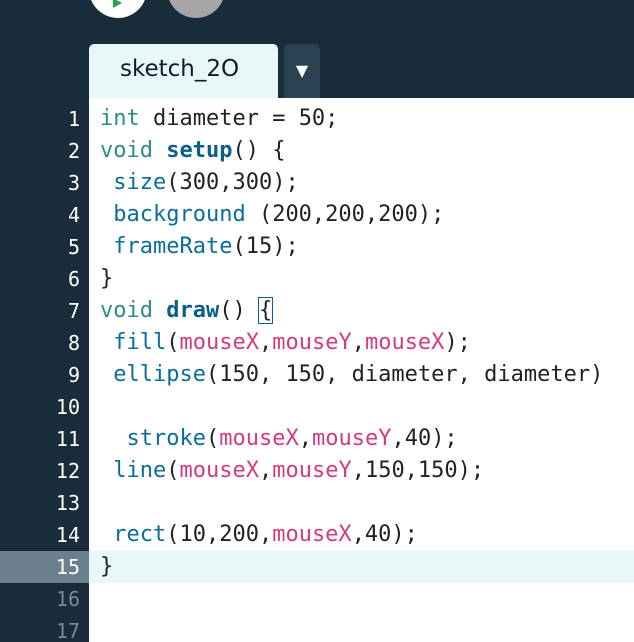 The height and width of the screenshot is (642, 634). I want to click on line-number: 9, so click(73, 375).